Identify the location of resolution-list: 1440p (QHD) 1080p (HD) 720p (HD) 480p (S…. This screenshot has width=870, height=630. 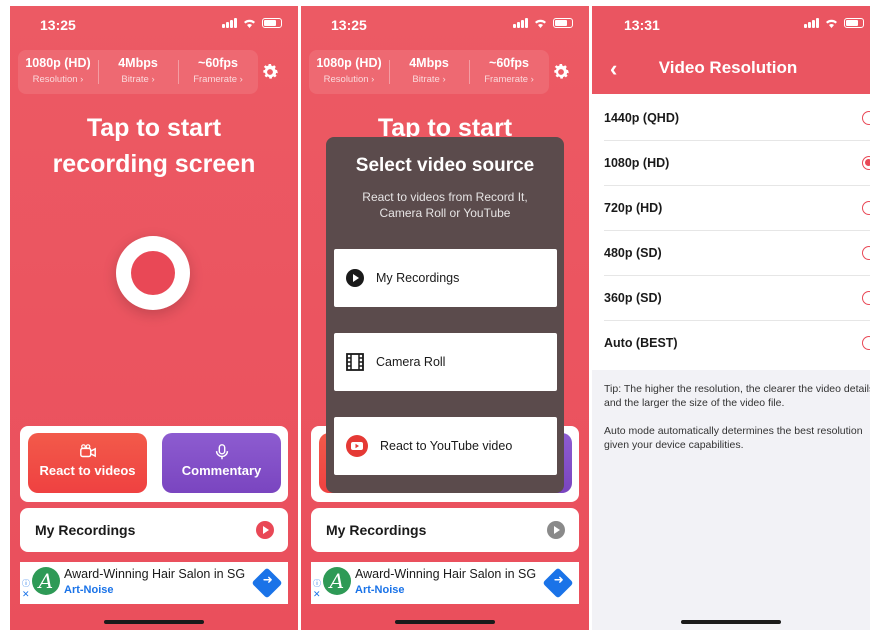
(731, 231).